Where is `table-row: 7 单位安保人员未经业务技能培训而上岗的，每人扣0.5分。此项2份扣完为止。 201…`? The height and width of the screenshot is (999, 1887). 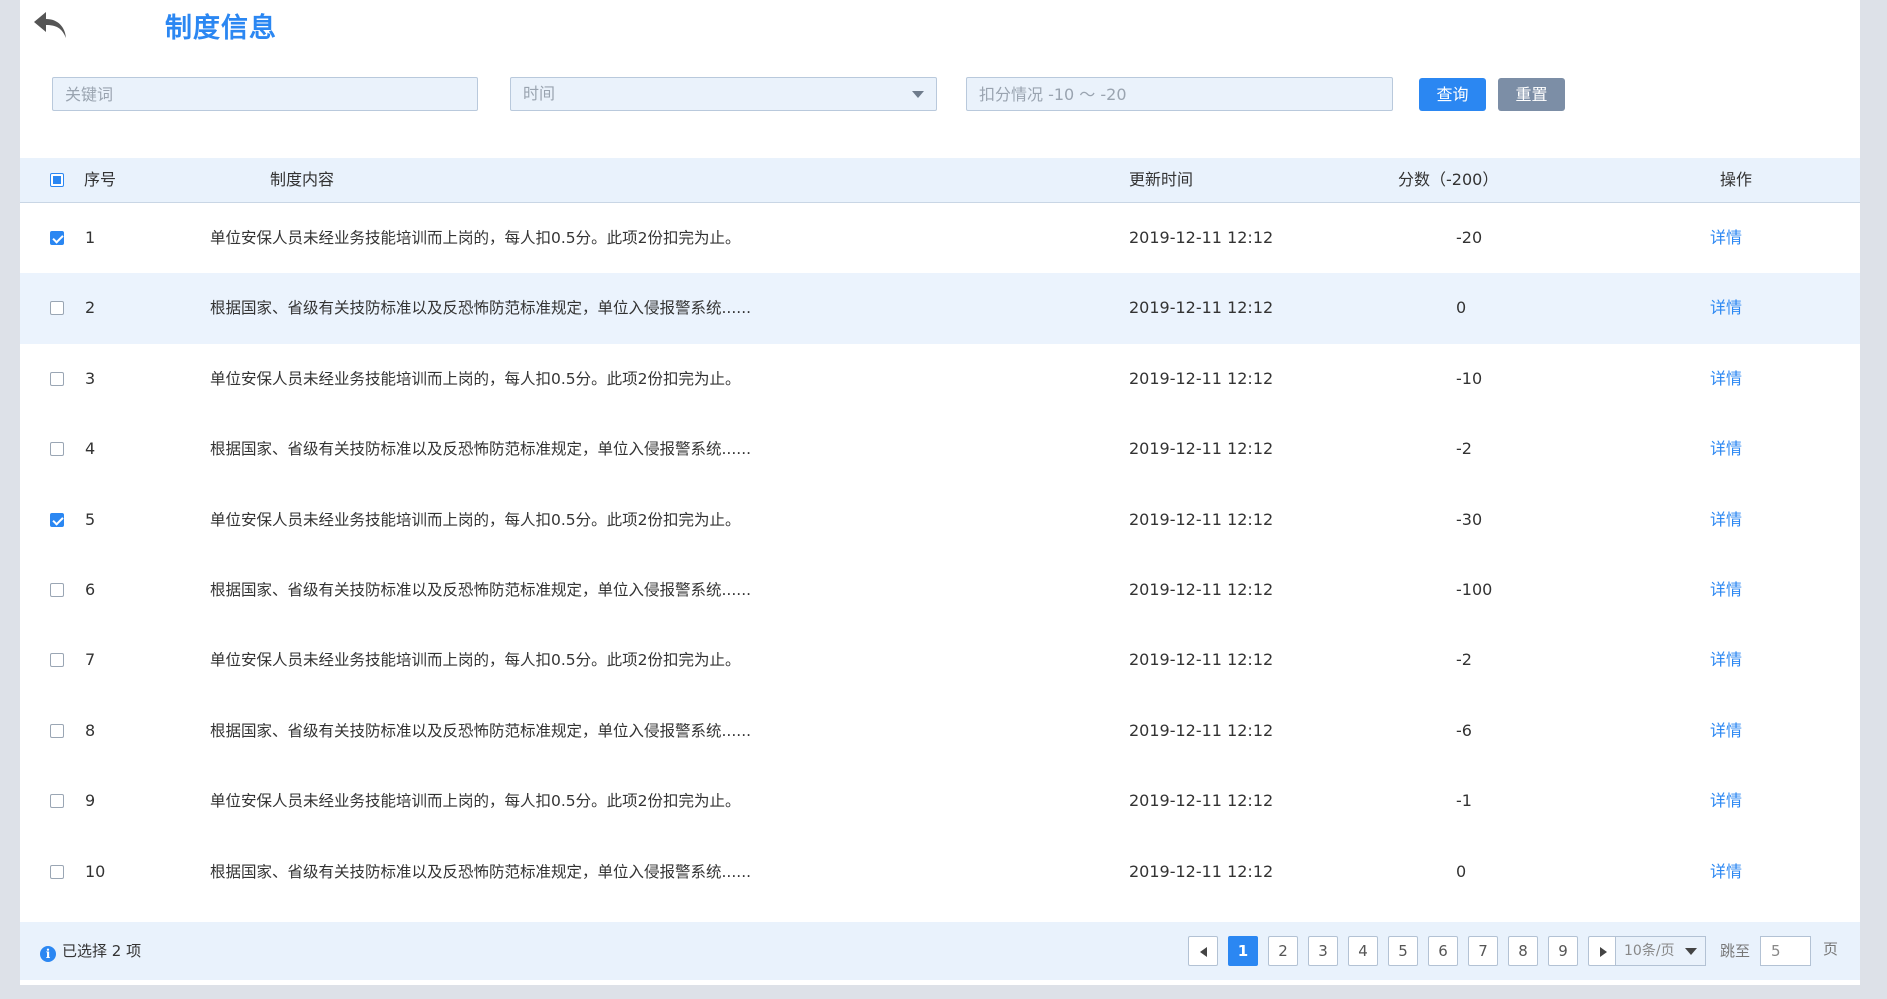
table-row: 7 单位安保人员未经业务技能培训而上岗的，每人扣0.5分。此项2份扣完为止。 201… is located at coordinates (940, 660).